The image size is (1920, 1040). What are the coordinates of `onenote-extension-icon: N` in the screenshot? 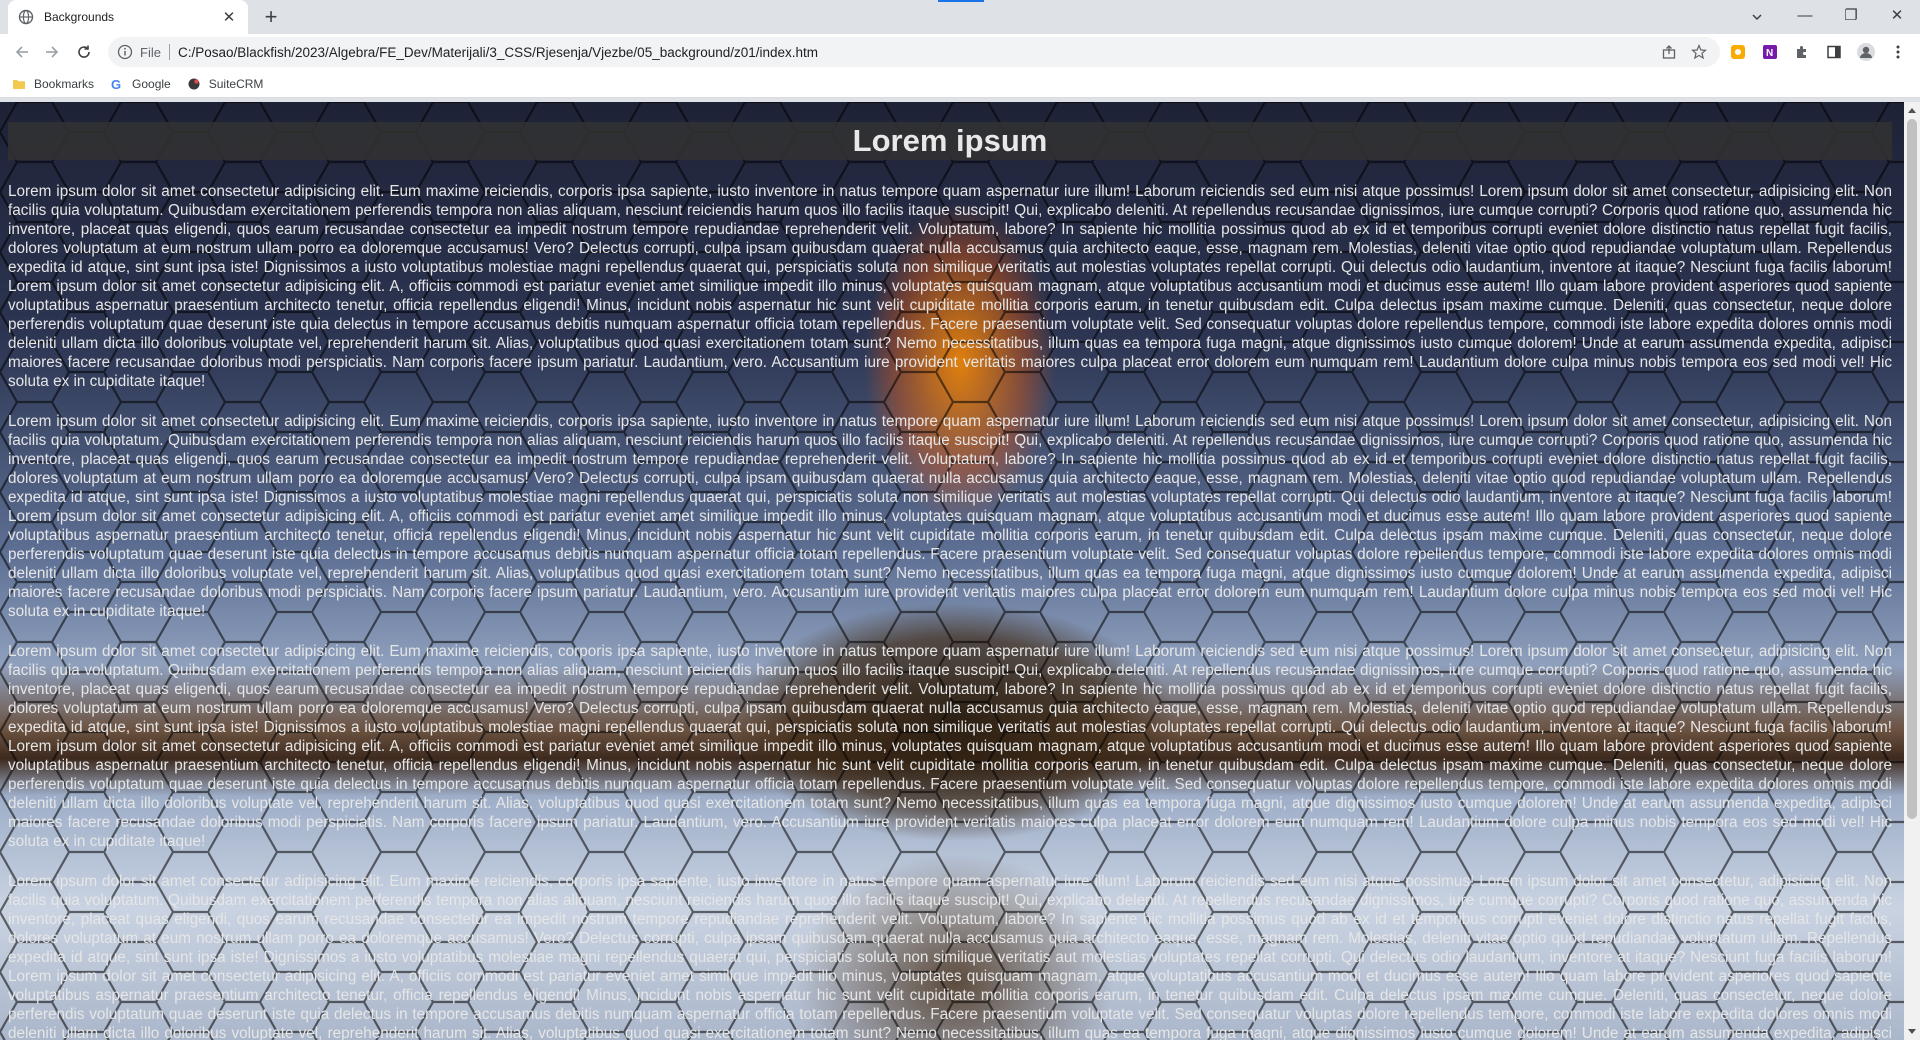 It's located at (1770, 52).